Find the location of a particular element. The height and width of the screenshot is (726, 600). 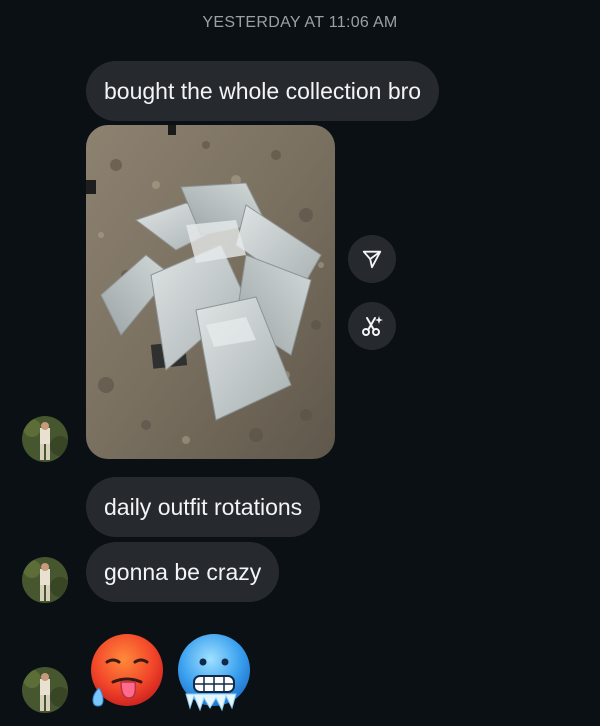

hot-face-emoji is located at coordinates (127, 672).